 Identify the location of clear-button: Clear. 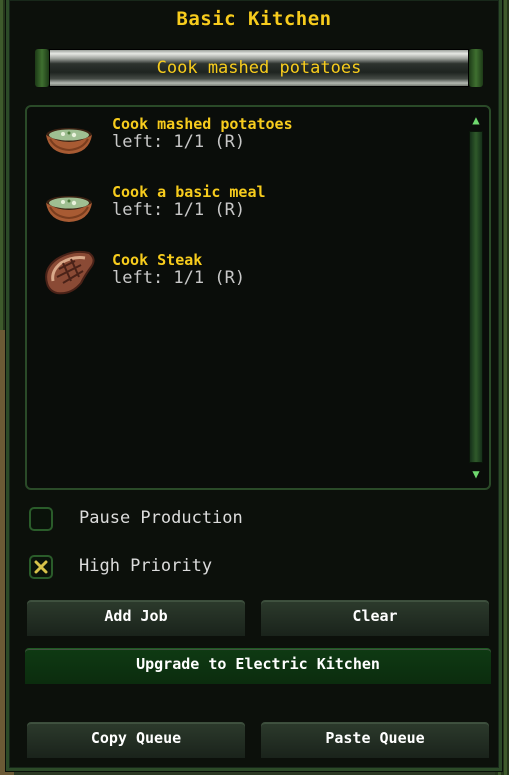
(375, 618).